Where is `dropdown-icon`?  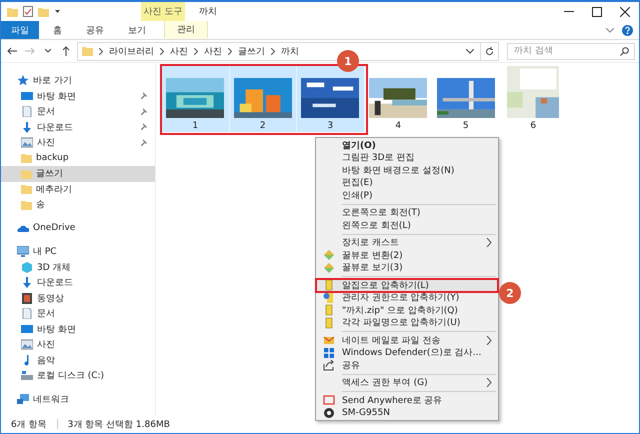 dropdown-icon is located at coordinates (57, 11).